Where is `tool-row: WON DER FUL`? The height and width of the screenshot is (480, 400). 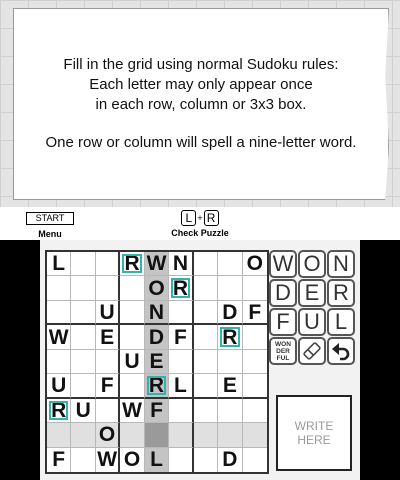 tool-row: WON DER FUL is located at coordinates (313, 351).